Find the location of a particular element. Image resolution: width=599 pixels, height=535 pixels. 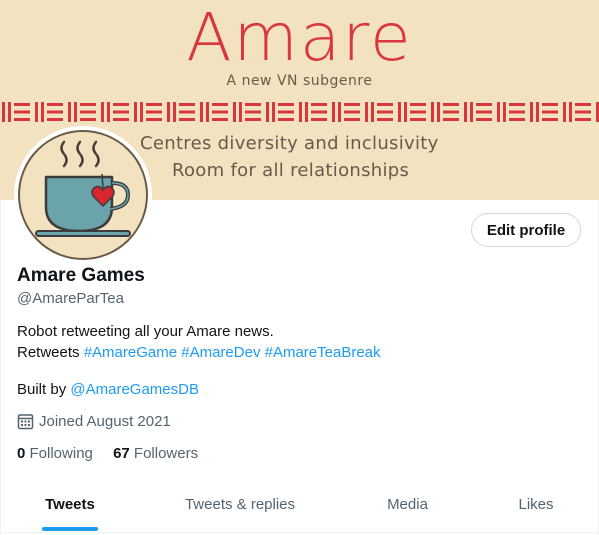

hashtag-amareteabreak: #AmareTeaBreak is located at coordinates (323, 352).